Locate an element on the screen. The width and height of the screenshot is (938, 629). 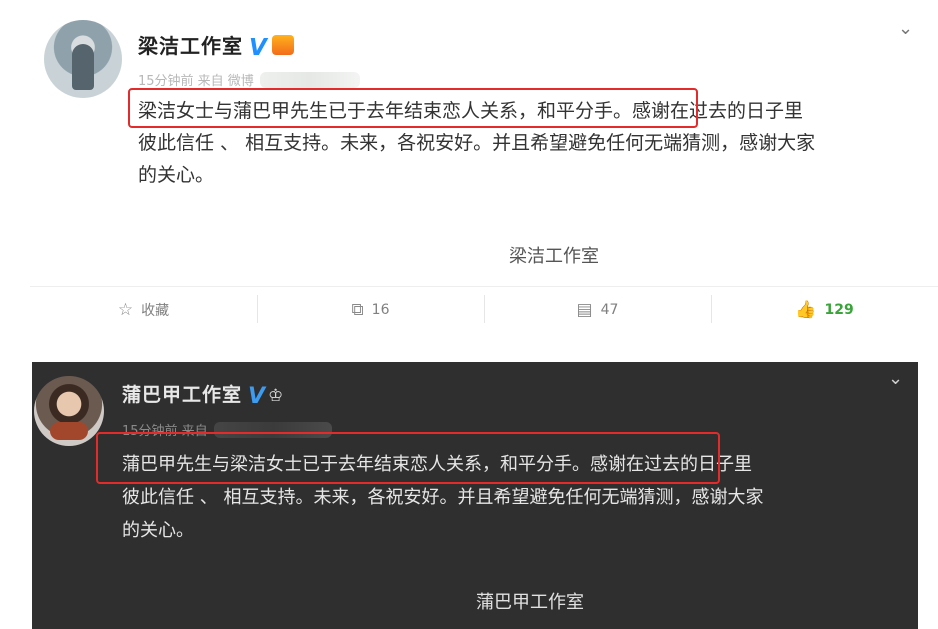
crown-icon: ♔ is located at coordinates (276, 396).